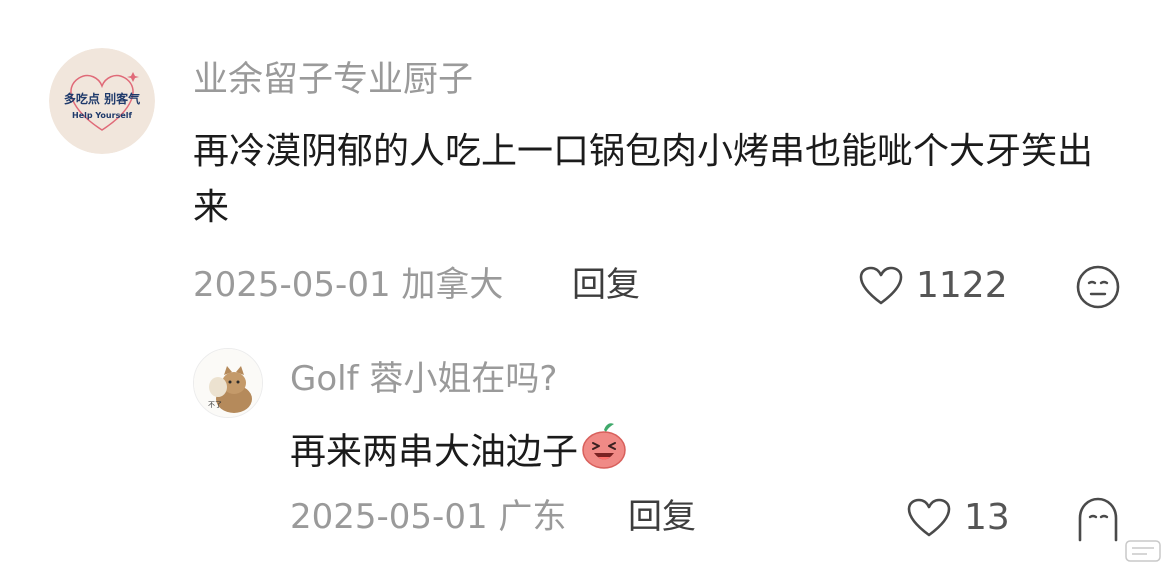 Image resolution: width=1169 pixels, height=570 pixels. I want to click on like-button: 1122, so click(933, 286).